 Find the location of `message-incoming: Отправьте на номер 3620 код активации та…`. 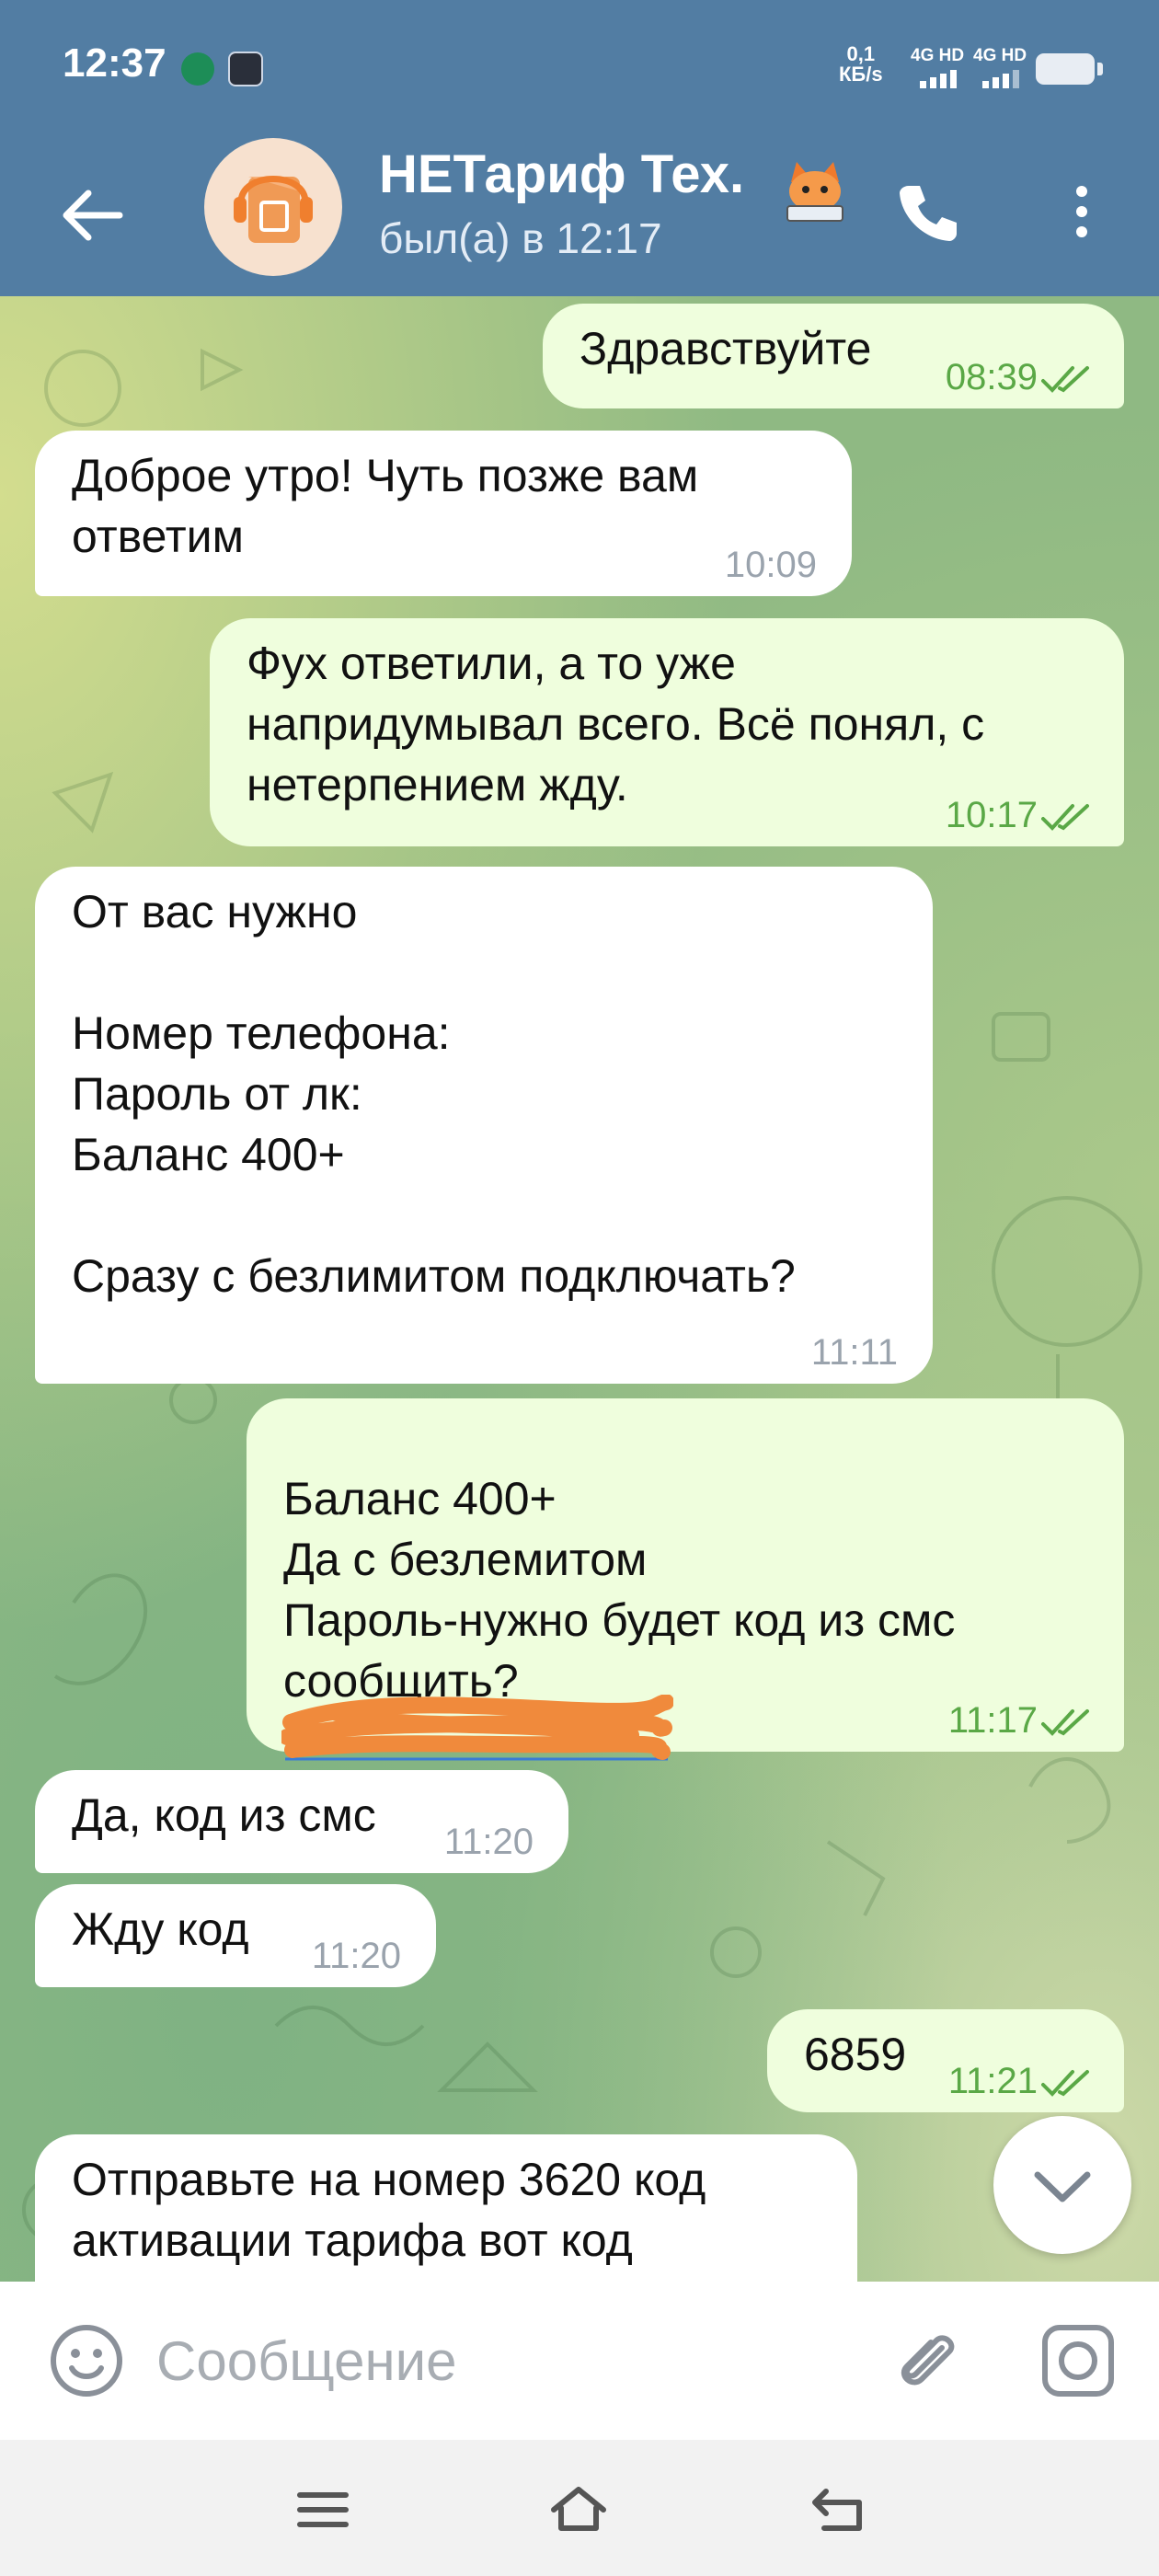

message-incoming: Отправьте на номер 3620 код активации та… is located at coordinates (446, 2208).